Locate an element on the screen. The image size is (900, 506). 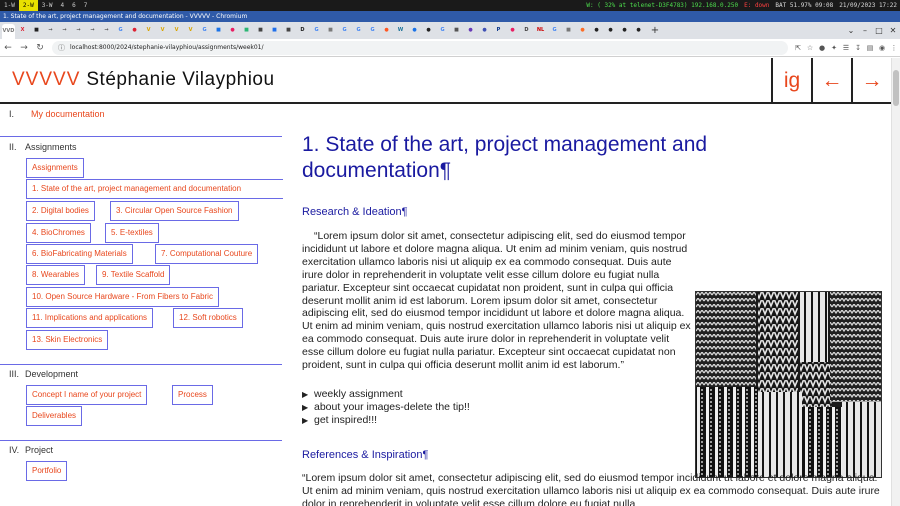
minimize-button: – is located at coordinates (865, 30).